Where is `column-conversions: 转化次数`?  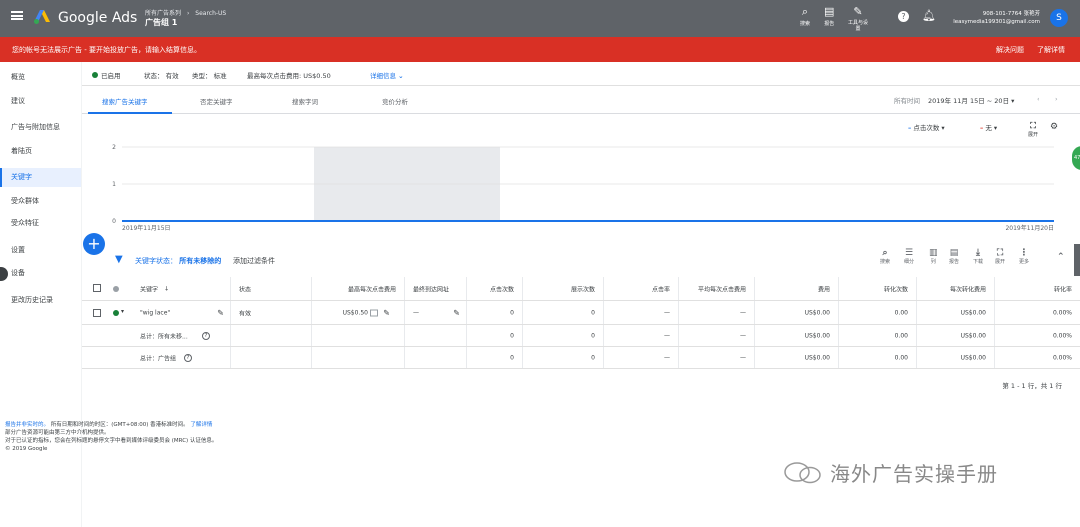 column-conversions: 转化次数 is located at coordinates (877, 288).